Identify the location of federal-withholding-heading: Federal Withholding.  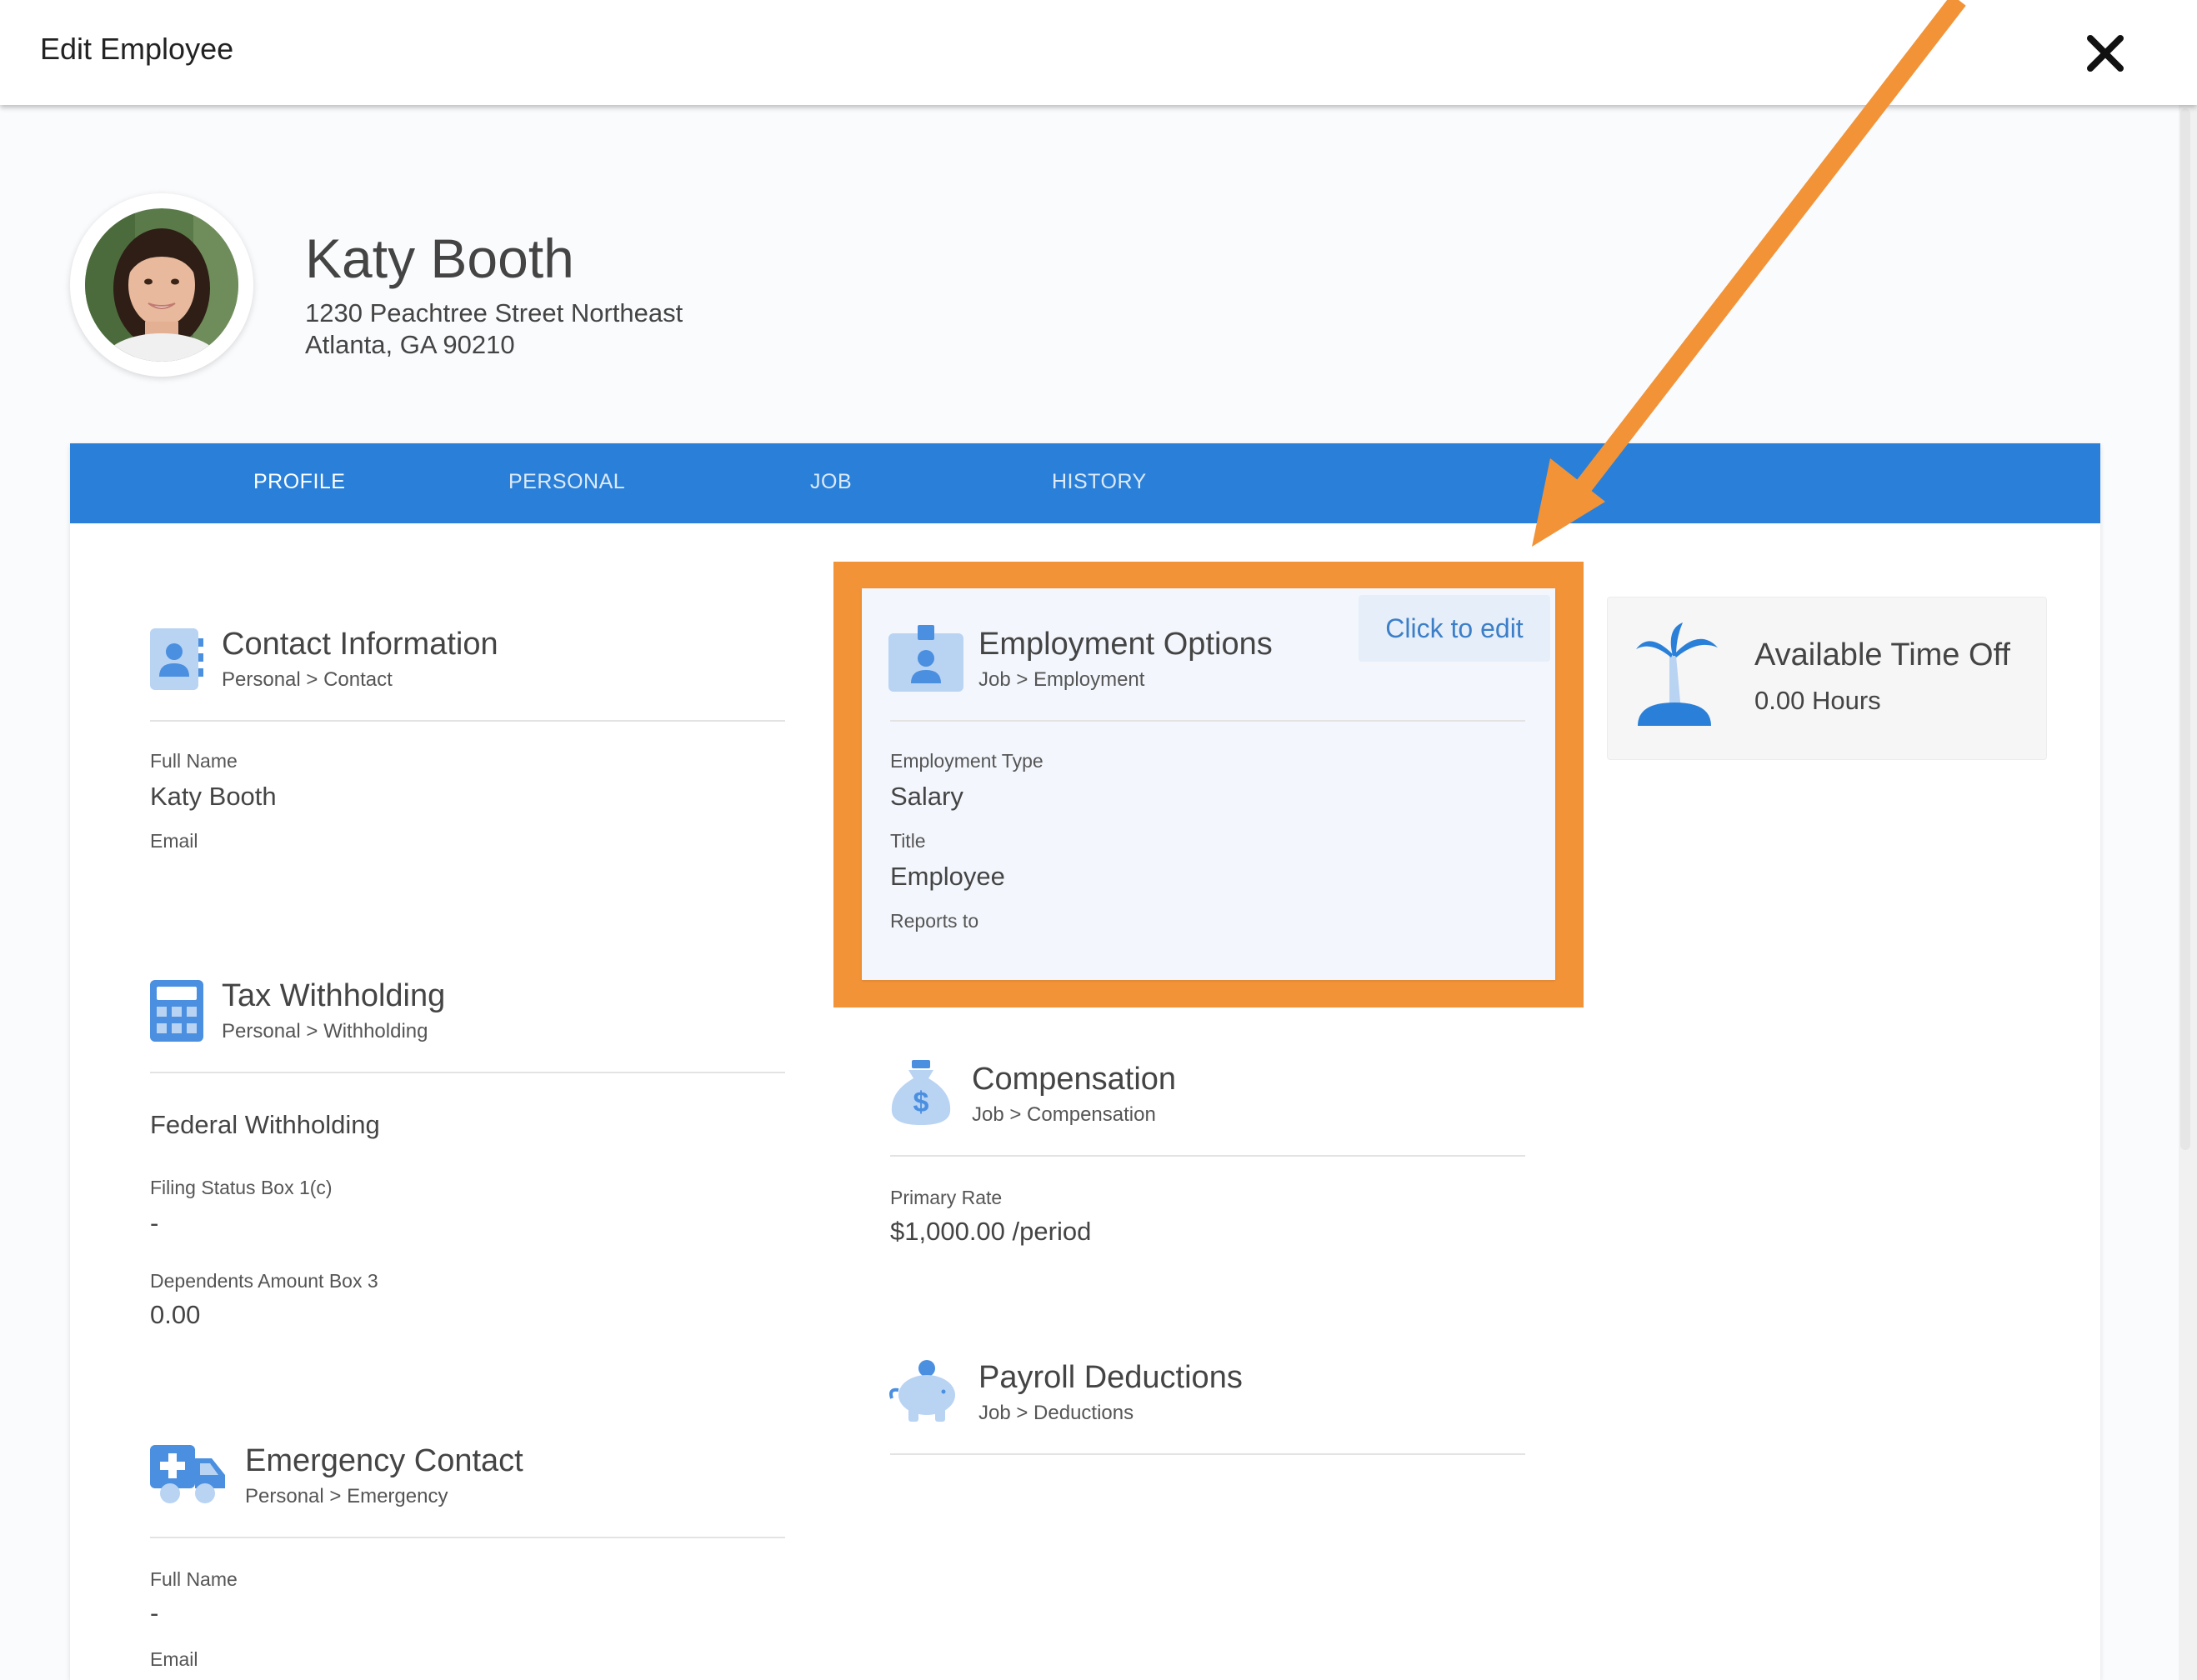
(265, 1124).